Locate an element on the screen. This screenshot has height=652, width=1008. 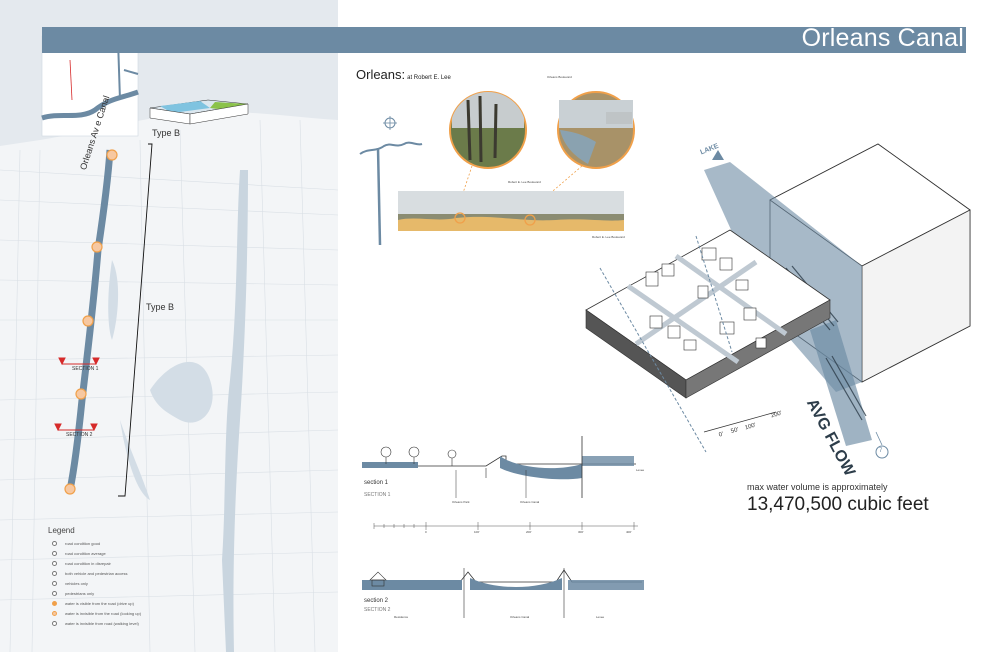
section-2-callout: Residence is located at coordinates (401, 617).